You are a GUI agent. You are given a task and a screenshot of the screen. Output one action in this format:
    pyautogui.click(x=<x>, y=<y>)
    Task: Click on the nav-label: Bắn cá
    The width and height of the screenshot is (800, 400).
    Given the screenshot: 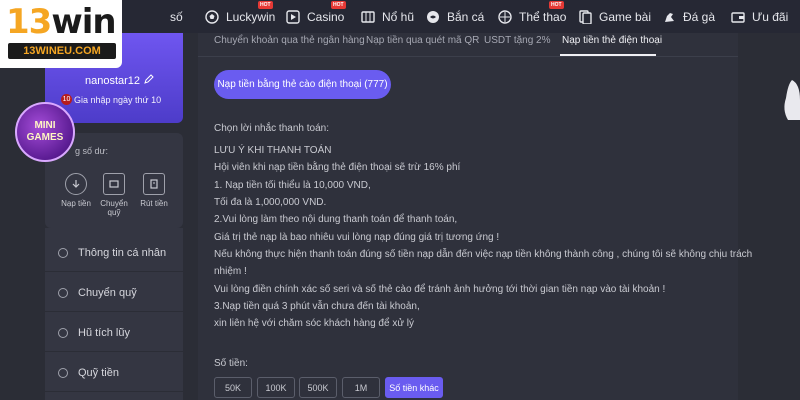 What is the action you would take?
    pyautogui.click(x=466, y=16)
    